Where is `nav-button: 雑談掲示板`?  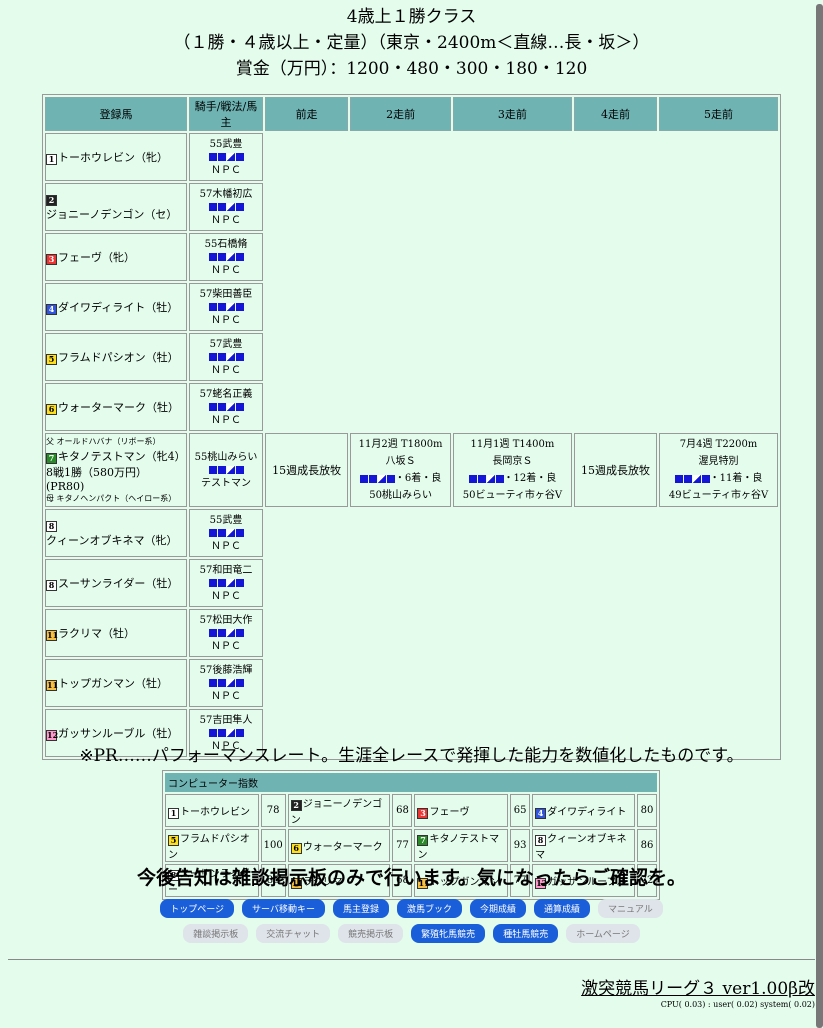 nav-button: 雑談掲示板 is located at coordinates (216, 933).